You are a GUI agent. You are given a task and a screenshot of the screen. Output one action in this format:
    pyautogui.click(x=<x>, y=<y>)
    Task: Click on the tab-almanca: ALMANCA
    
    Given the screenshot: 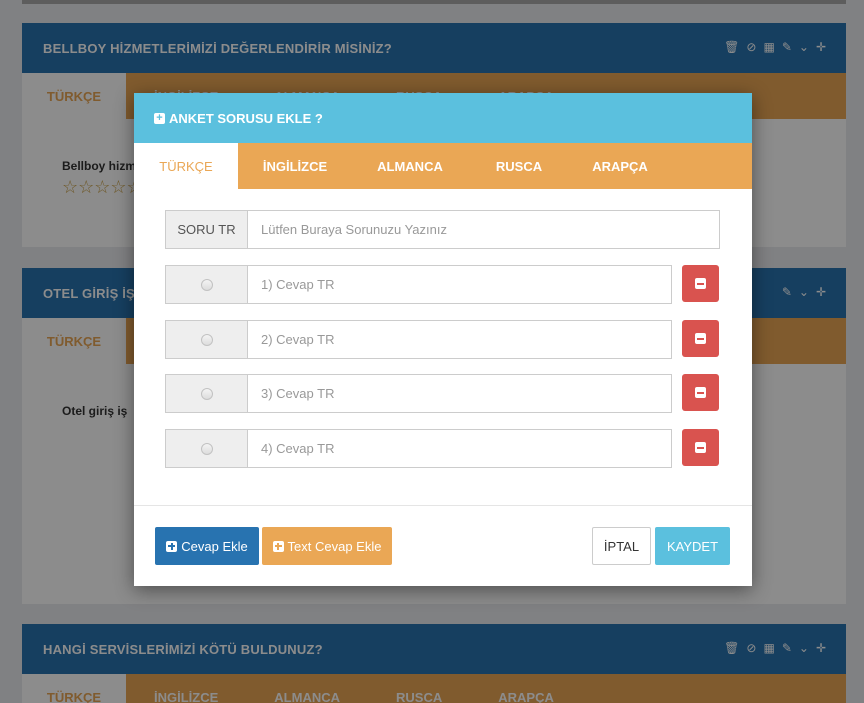 What is the action you would take?
    pyautogui.click(x=410, y=166)
    